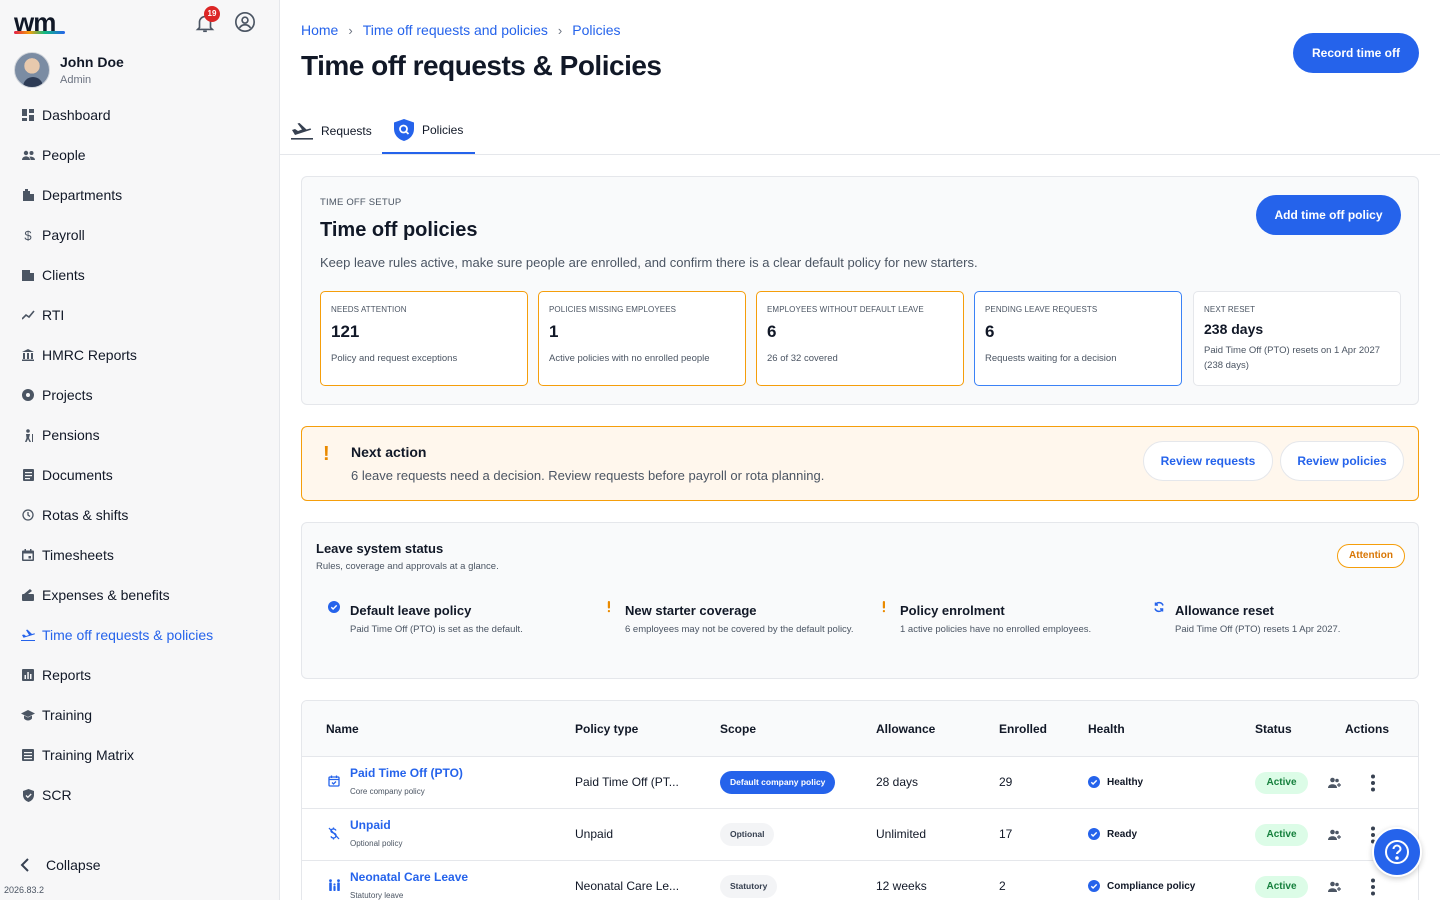  What do you see at coordinates (1106, 729) in the screenshot?
I see `column-header-health: Health` at bounding box center [1106, 729].